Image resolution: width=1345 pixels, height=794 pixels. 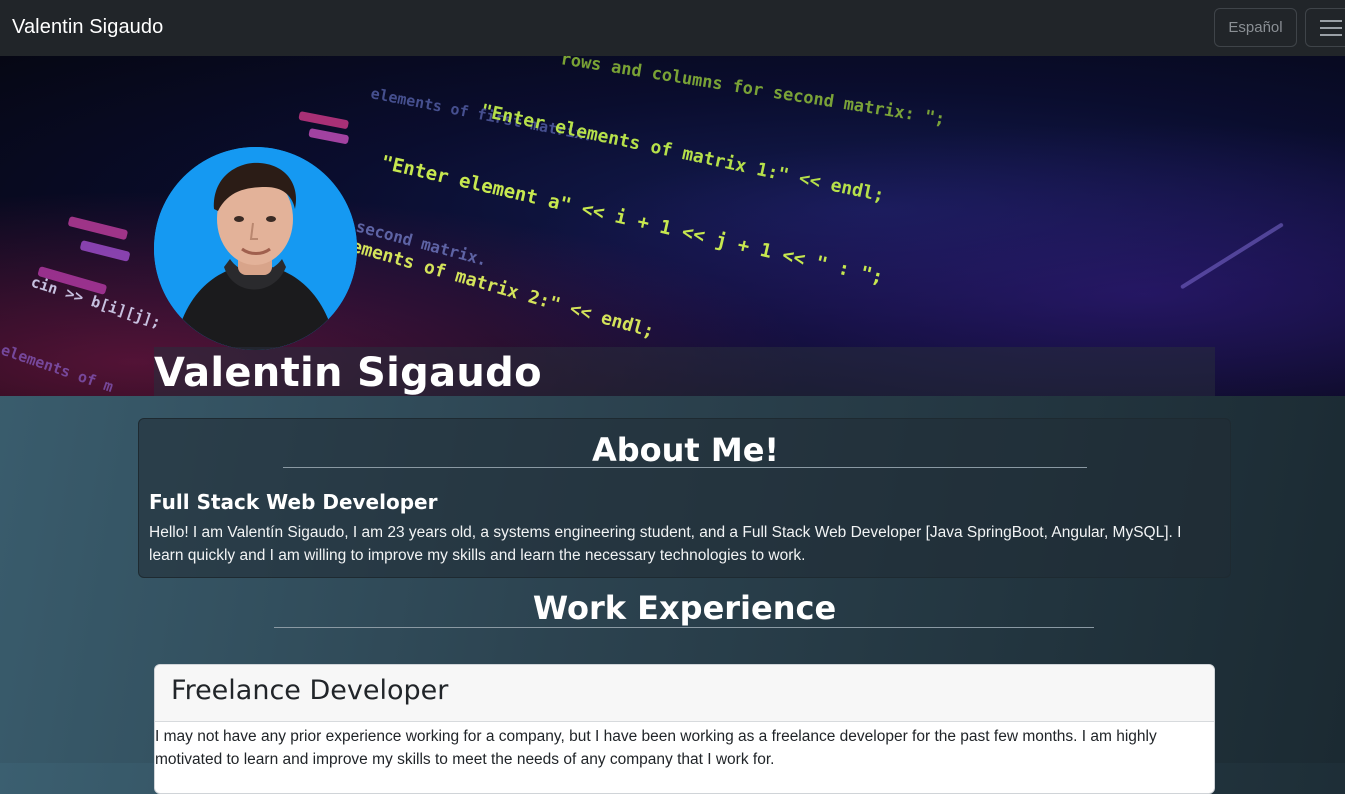 I want to click on about-subtitle: Full Stack Web Developer, so click(x=293, y=502).